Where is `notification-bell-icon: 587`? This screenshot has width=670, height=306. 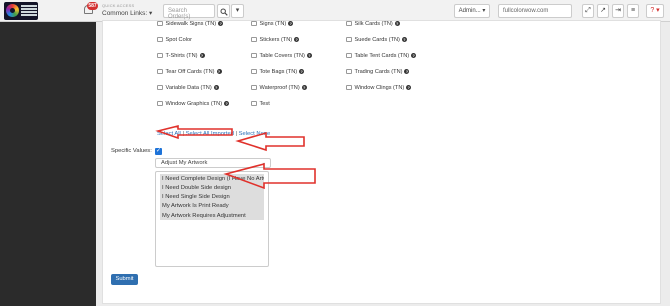
notification-bell-icon: 587 is located at coordinates (90, 9).